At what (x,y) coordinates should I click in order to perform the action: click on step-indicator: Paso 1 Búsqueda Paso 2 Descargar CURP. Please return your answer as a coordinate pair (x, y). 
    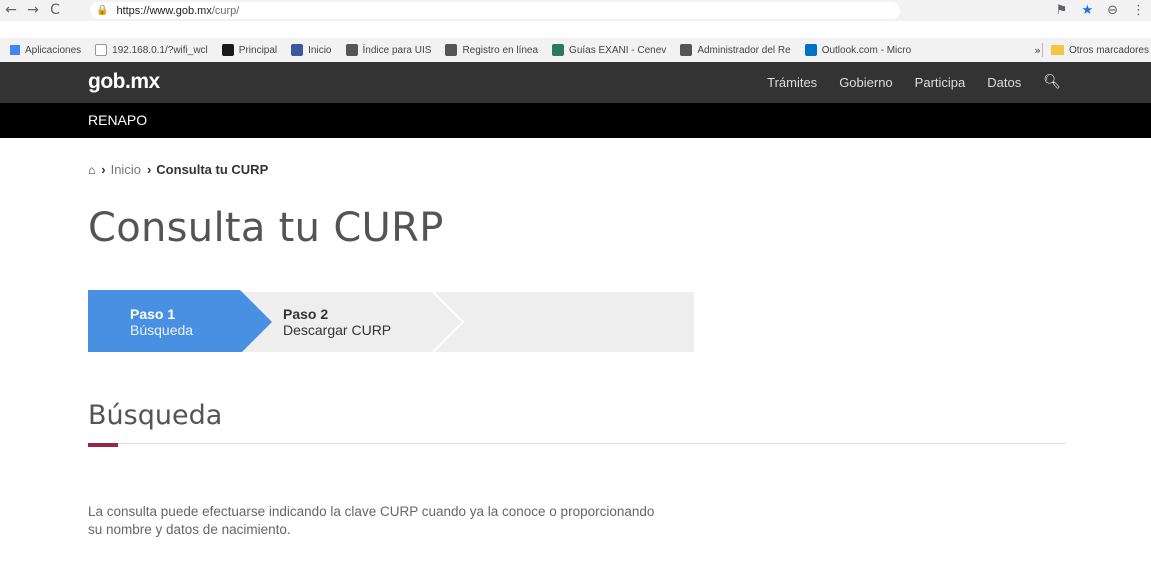
    Looking at the image, I should click on (391, 321).